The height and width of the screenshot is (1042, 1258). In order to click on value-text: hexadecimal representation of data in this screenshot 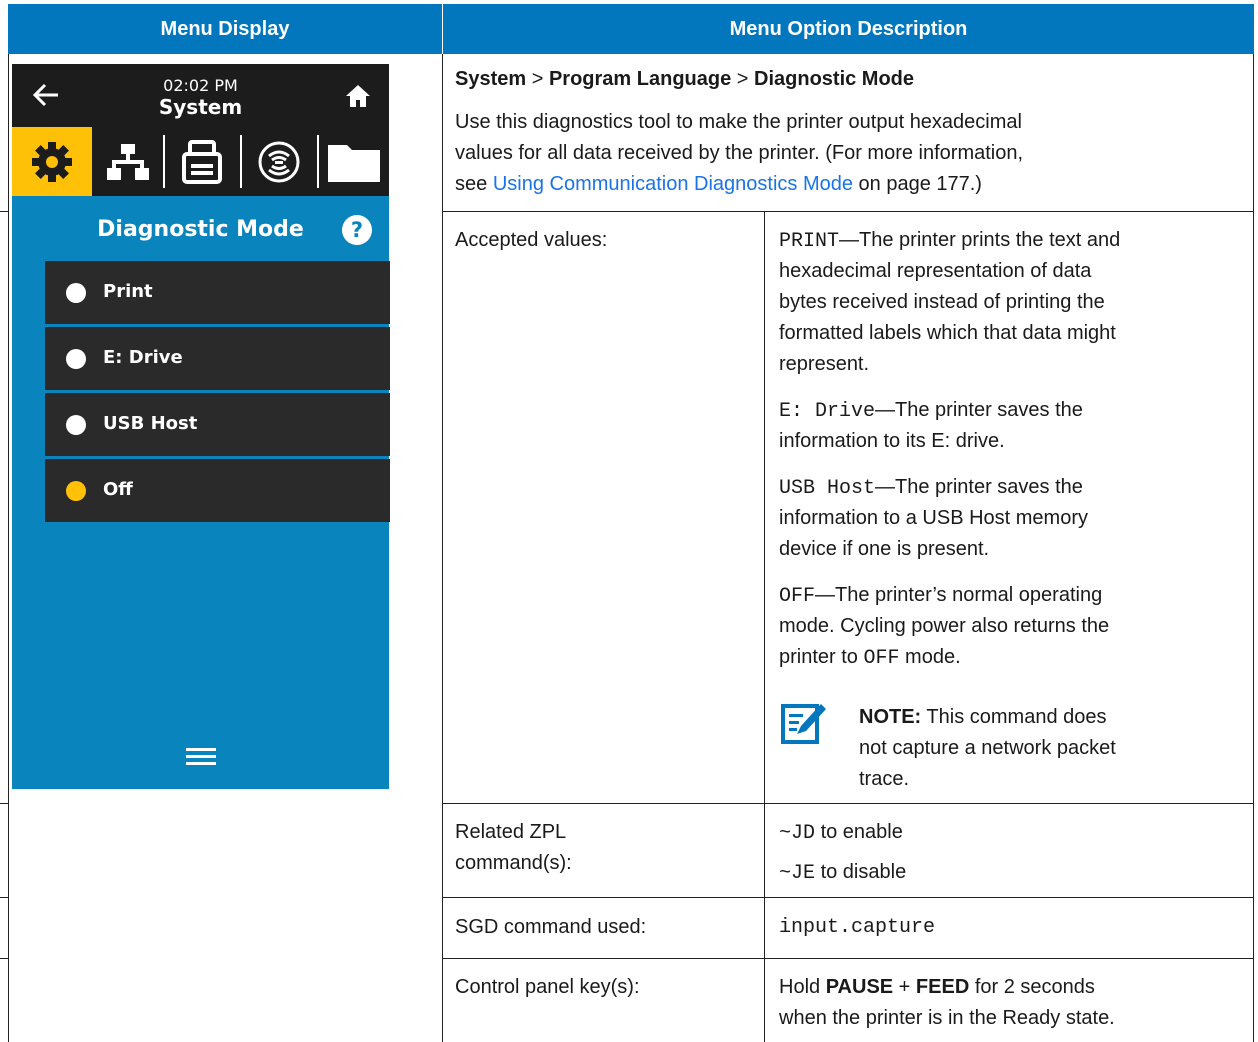, I will do `click(935, 271)`.